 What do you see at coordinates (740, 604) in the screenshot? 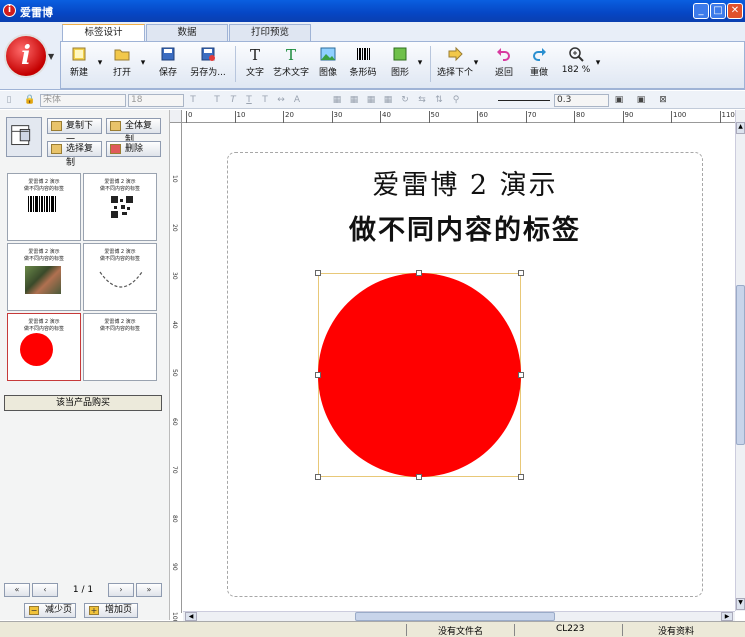
I see `scroll-down-icon: ▼` at bounding box center [740, 604].